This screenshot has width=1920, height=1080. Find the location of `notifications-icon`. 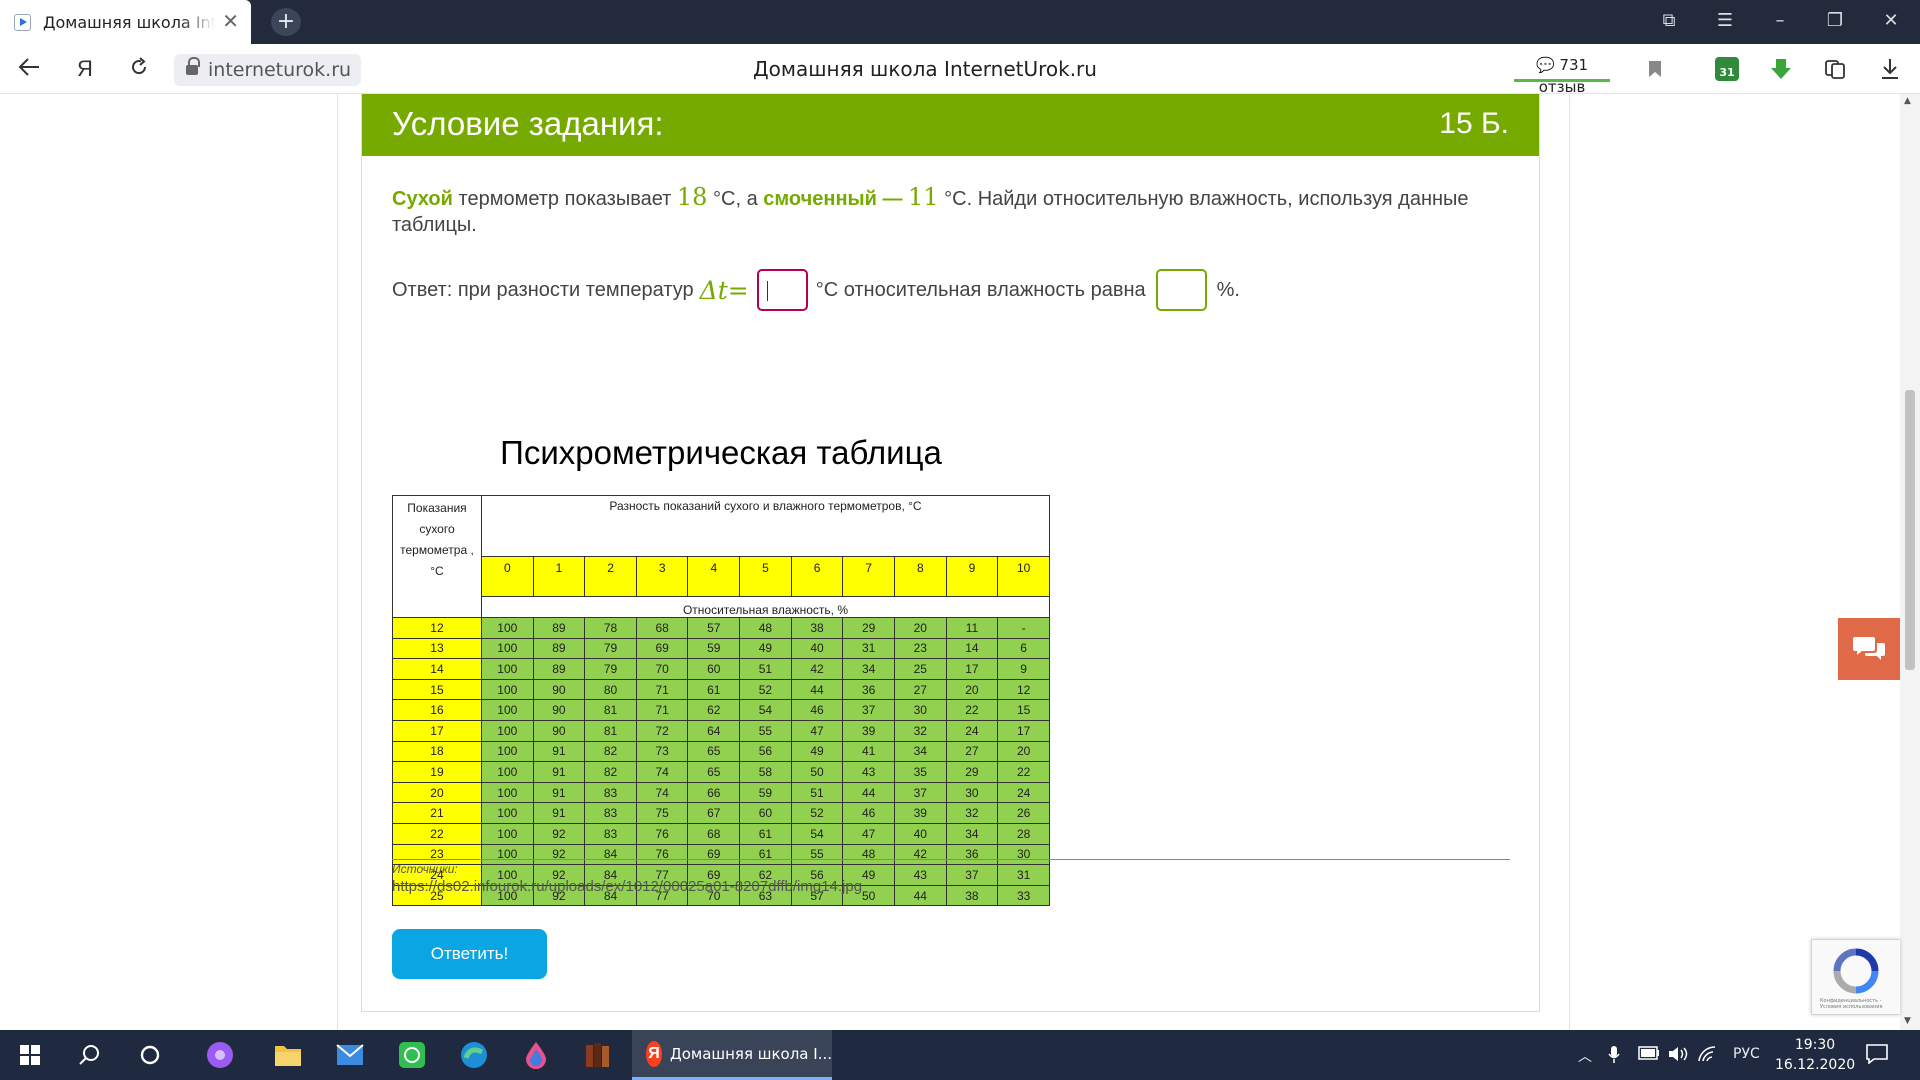

notifications-icon is located at coordinates (1877, 1056).